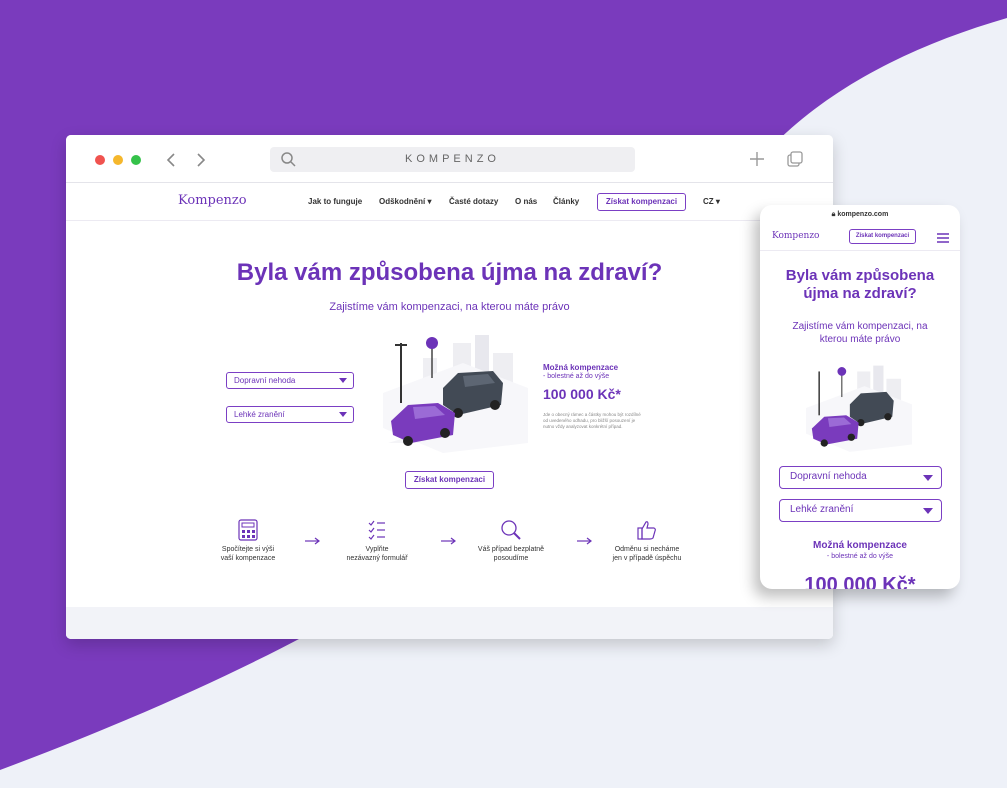 The height and width of the screenshot is (788, 1007). I want to click on nav-how-it-works: Jak to funguje, so click(335, 201).